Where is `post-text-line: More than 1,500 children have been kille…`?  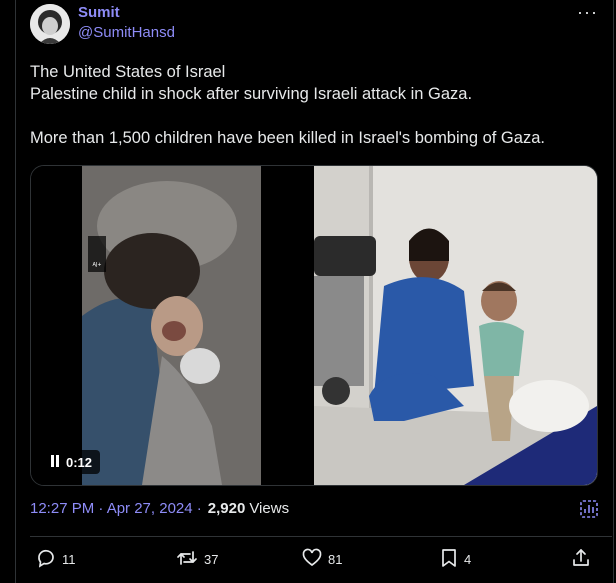
post-text-line: More than 1,500 children have been kille… is located at coordinates (287, 138).